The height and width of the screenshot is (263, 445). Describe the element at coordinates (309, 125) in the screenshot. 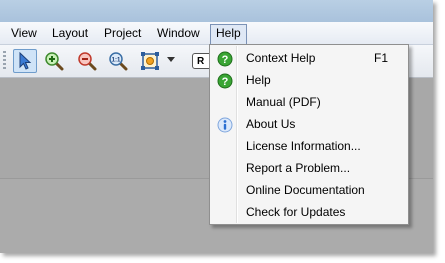

I see `menu-item-about-us: About Us` at that location.